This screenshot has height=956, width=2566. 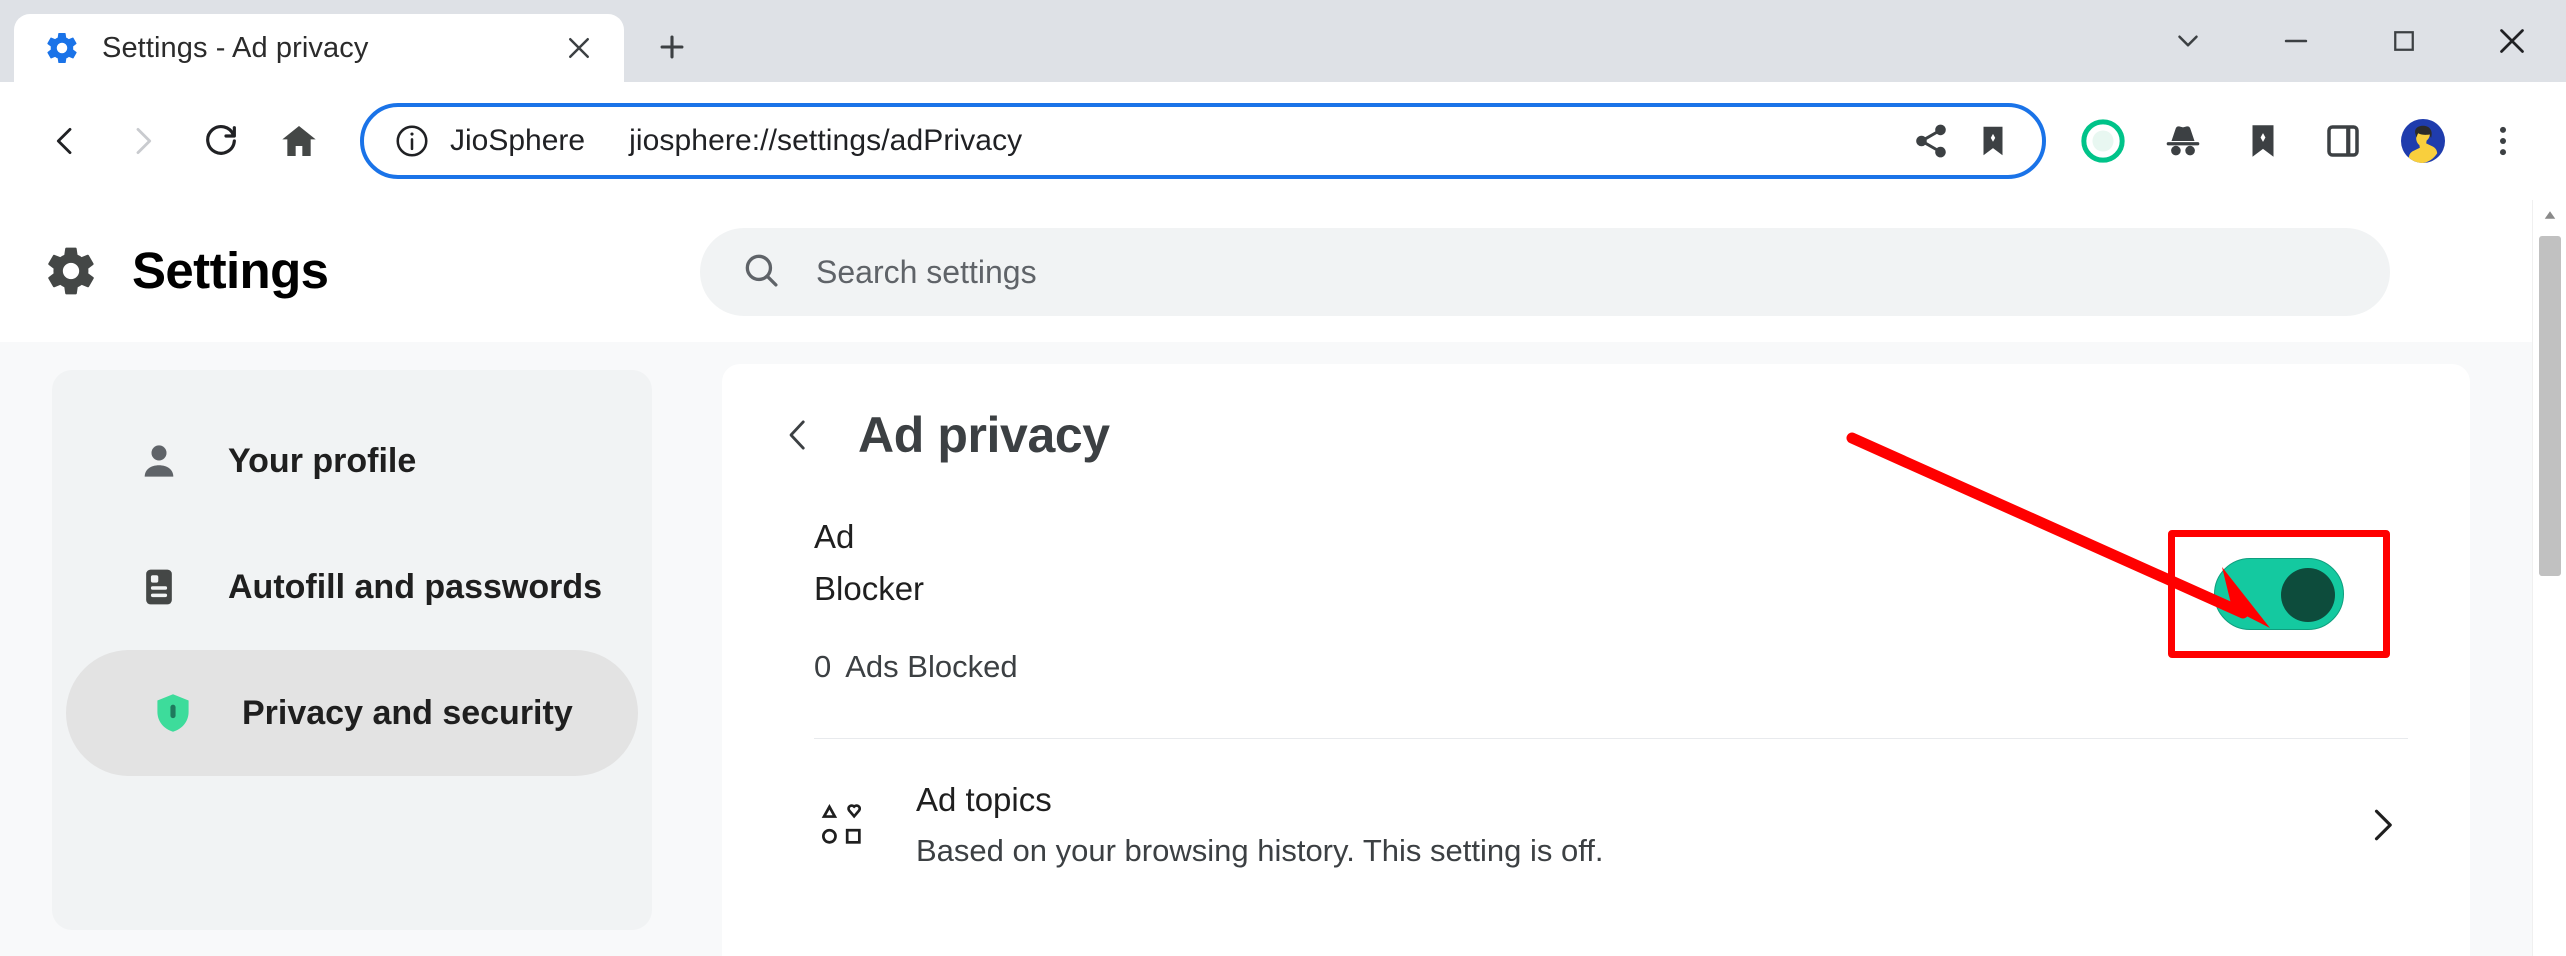 What do you see at coordinates (1545, 272) in the screenshot?
I see `search-settings-input: Search settings` at bounding box center [1545, 272].